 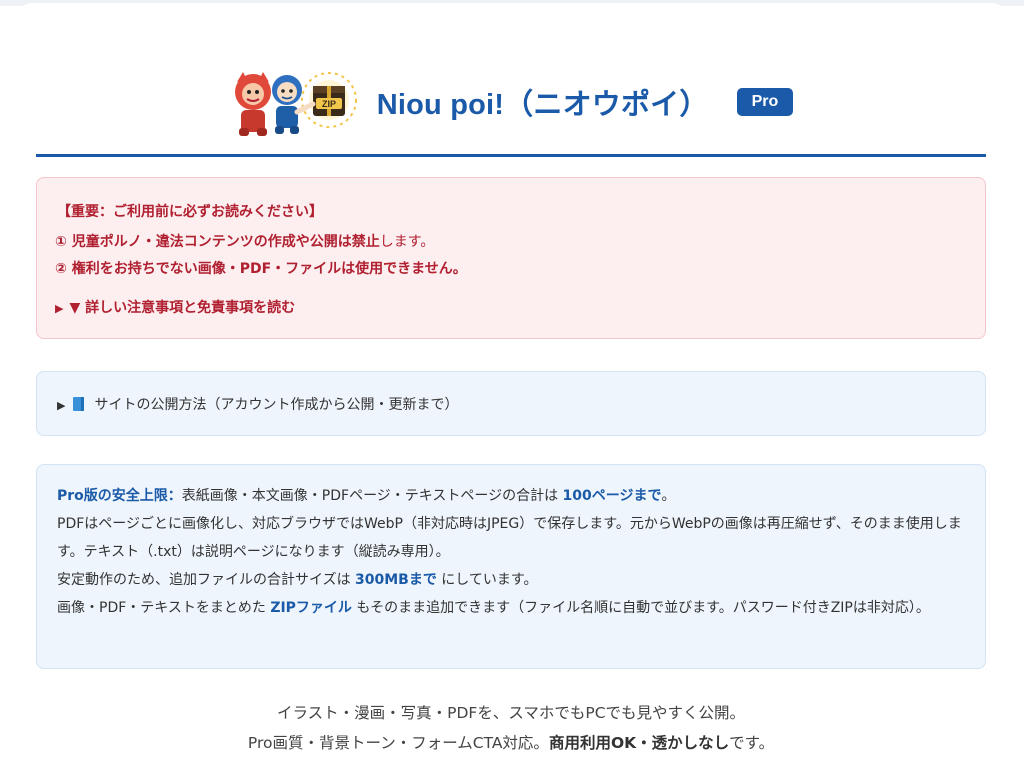 I want to click on publish-guide-summary: ▶ サイトの公開方法（アカウント作成から公開・更新まで）, so click(x=257, y=404).